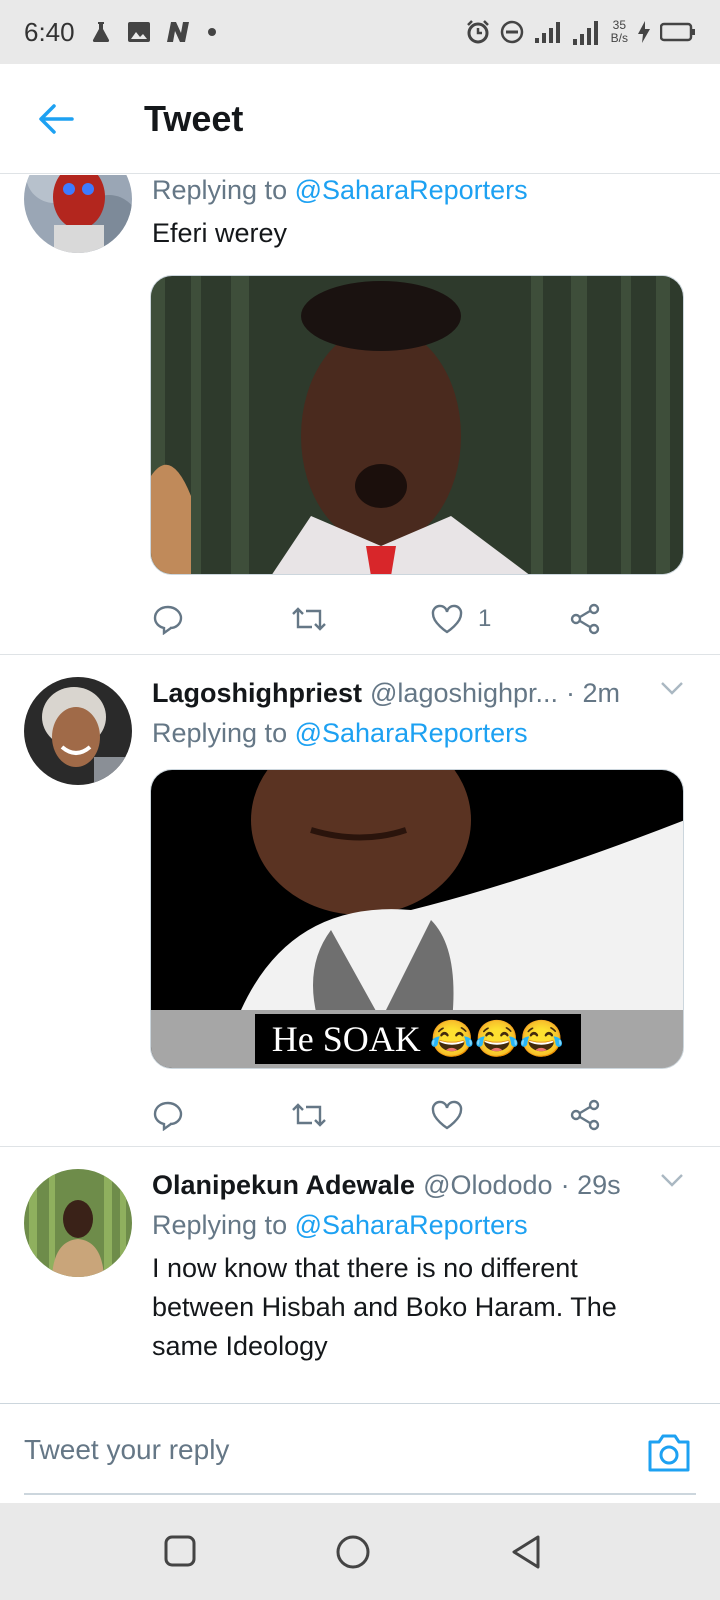  I want to click on tweet-image, so click(417, 425).